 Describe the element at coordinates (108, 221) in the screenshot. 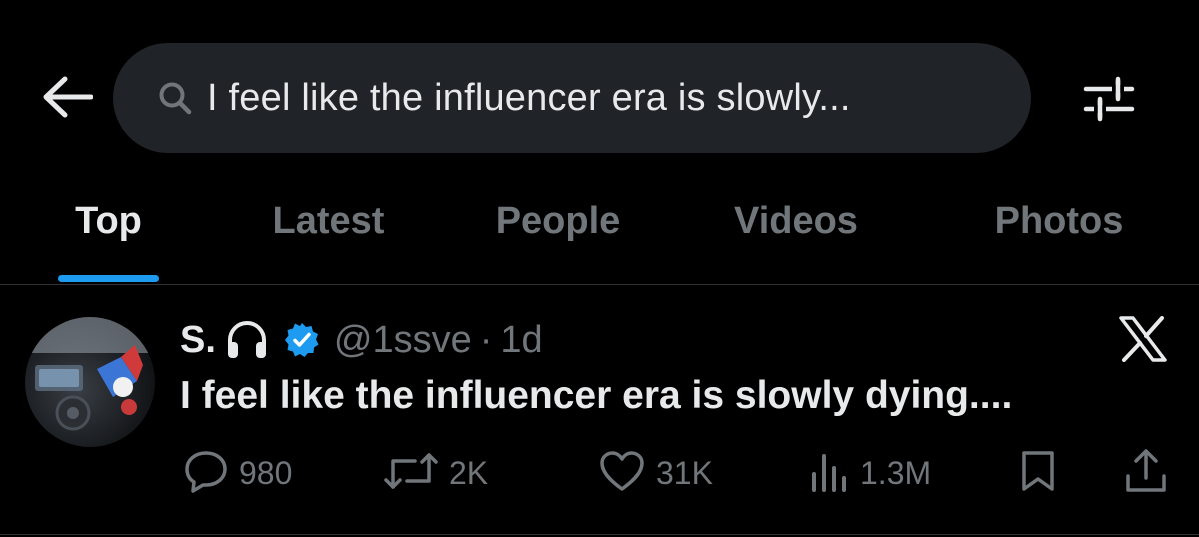

I see `tab-label: Top` at that location.